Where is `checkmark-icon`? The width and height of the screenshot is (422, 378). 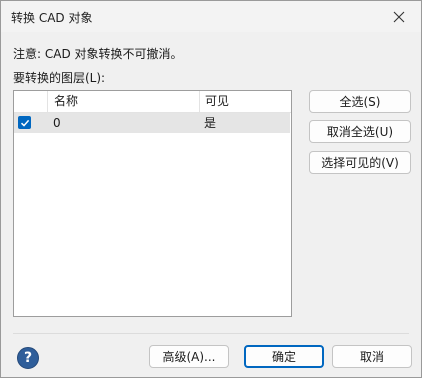
checkmark-icon is located at coordinates (24, 123).